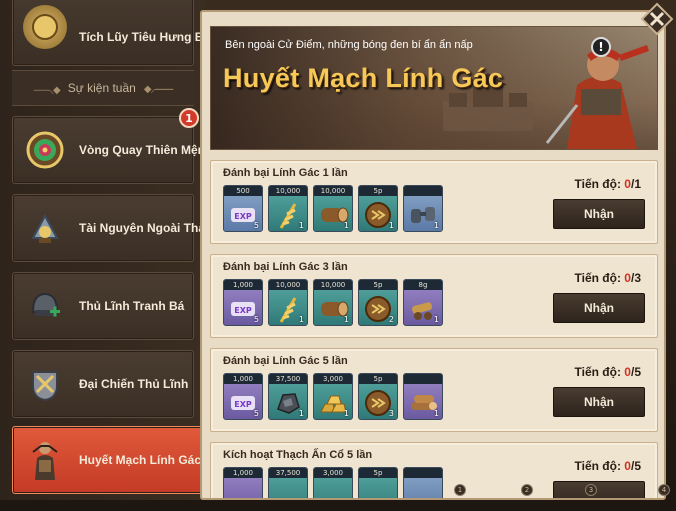 This screenshot has height=511, width=676. I want to click on sidebar-item-label: Huyết Mạch Lính Gác, so click(140, 460).